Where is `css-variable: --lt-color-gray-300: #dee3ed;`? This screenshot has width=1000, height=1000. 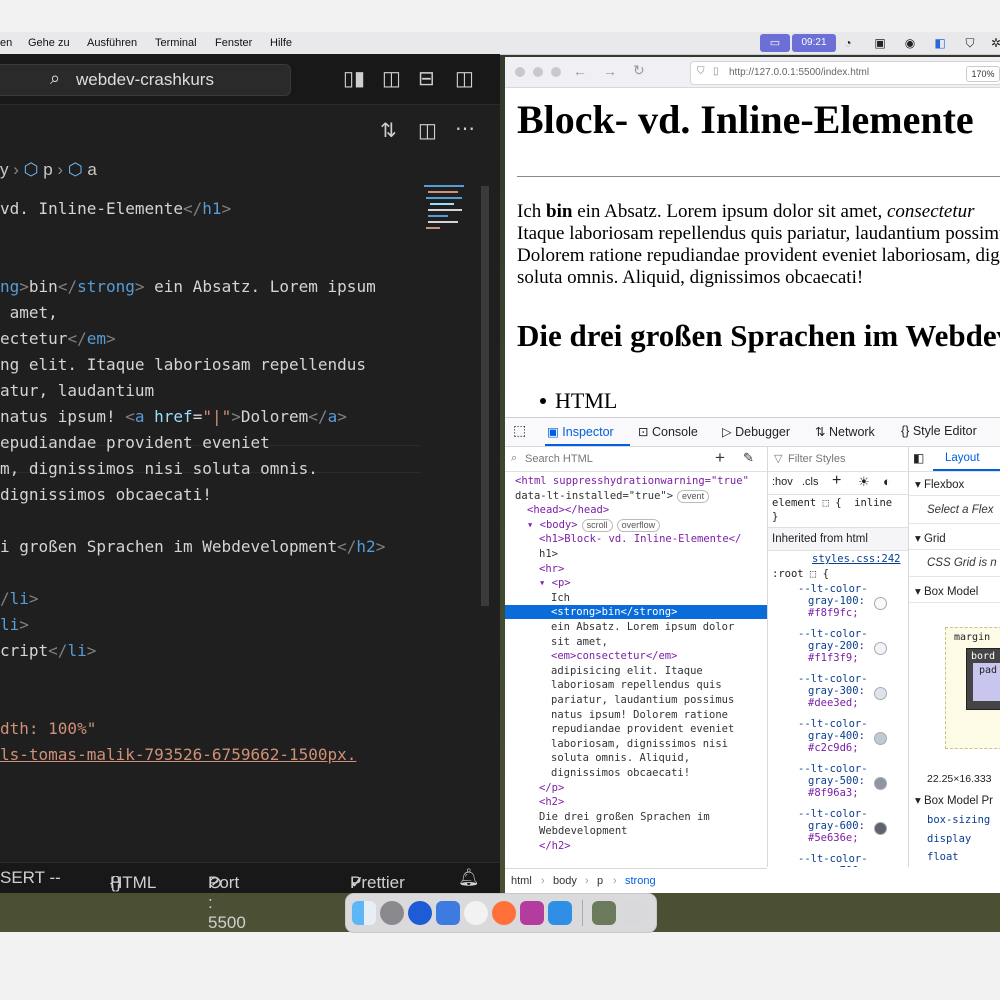 css-variable: --lt-color-gray-300: #dee3ed; is located at coordinates (838, 691).